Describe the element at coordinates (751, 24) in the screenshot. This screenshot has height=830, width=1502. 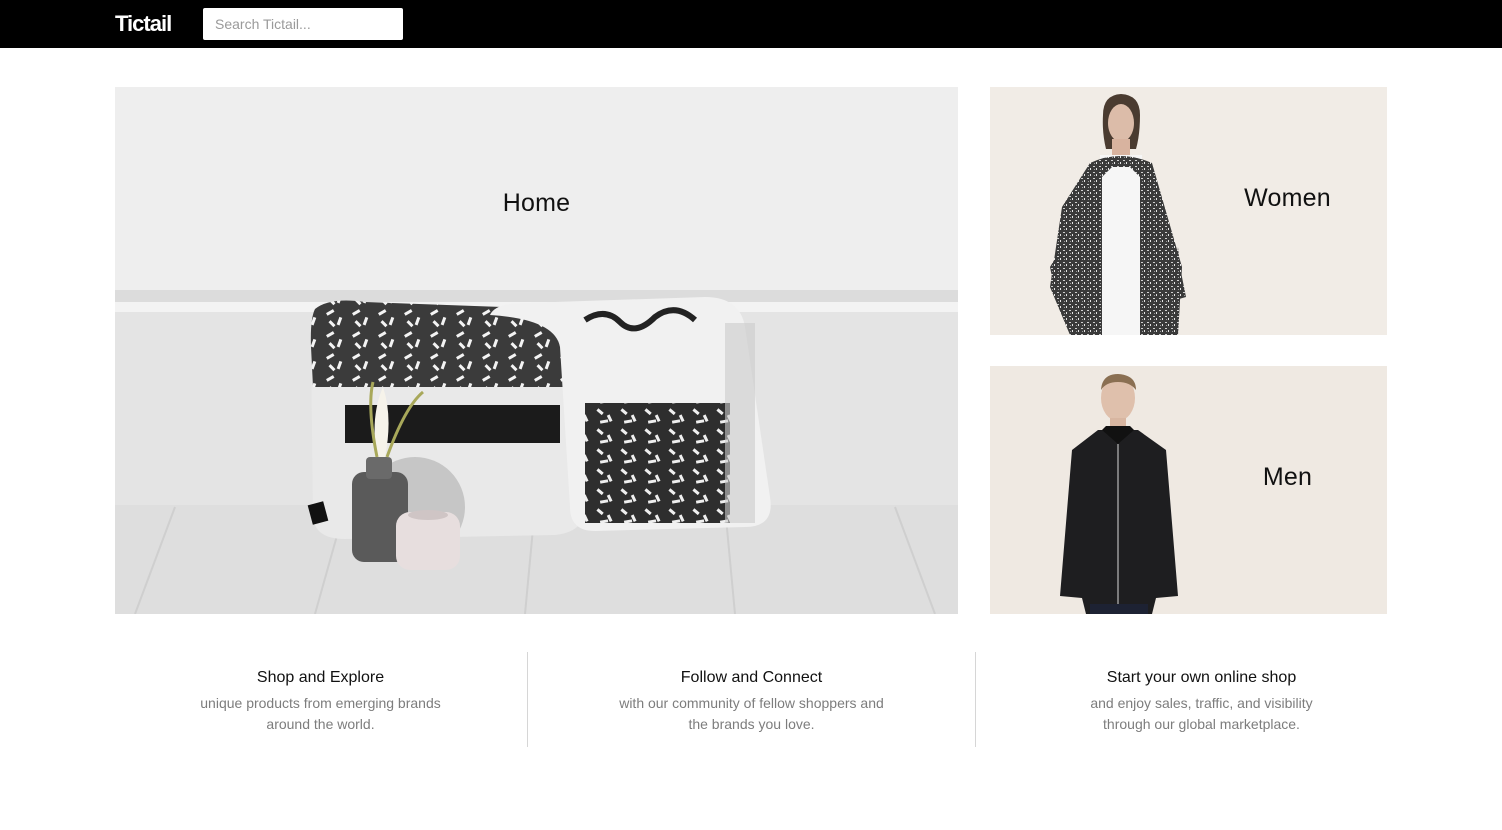
I see `top-navigation-bar: Tictail` at that location.